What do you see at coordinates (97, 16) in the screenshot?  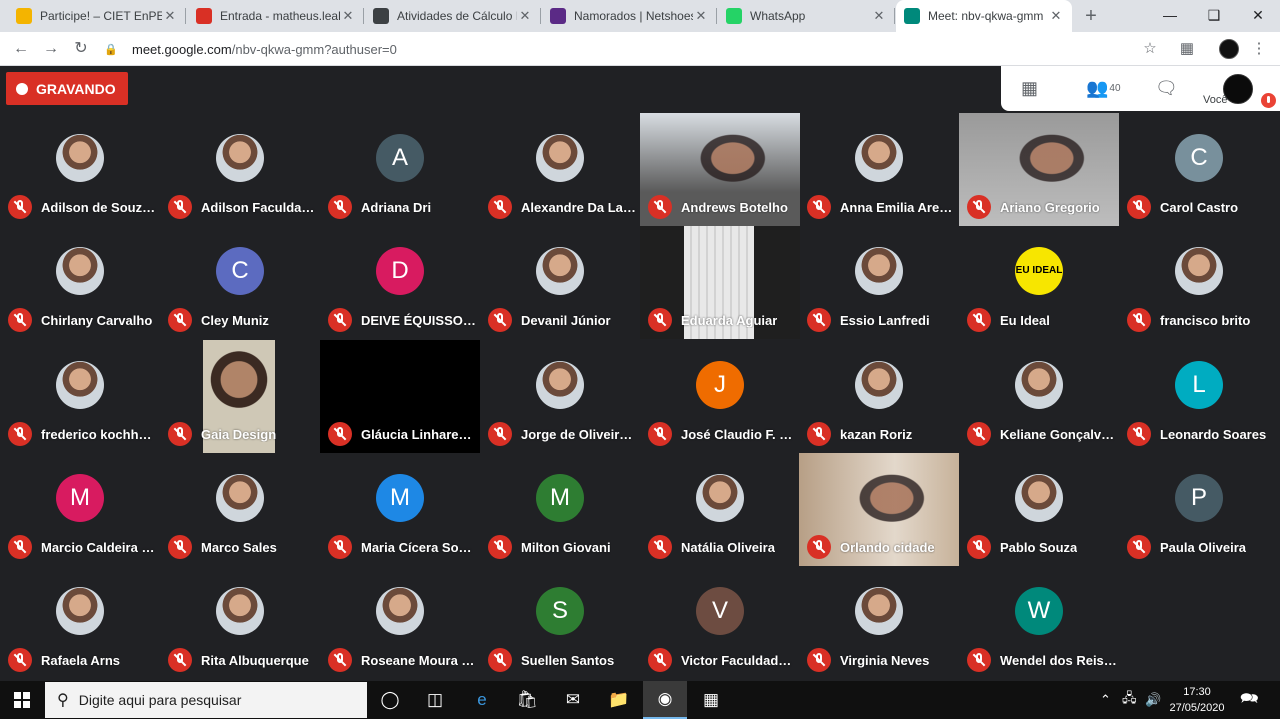 I see `browser-tab: Participe! – CIET EnPED ✕` at bounding box center [97, 16].